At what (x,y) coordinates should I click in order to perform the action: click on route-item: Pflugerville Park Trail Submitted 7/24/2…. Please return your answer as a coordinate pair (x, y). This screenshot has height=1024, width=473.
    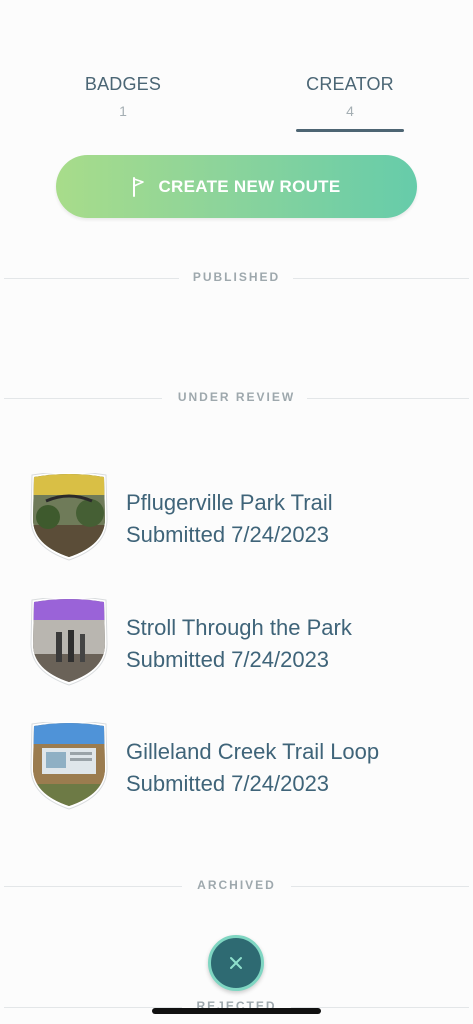
    Looking at the image, I should click on (248, 517).